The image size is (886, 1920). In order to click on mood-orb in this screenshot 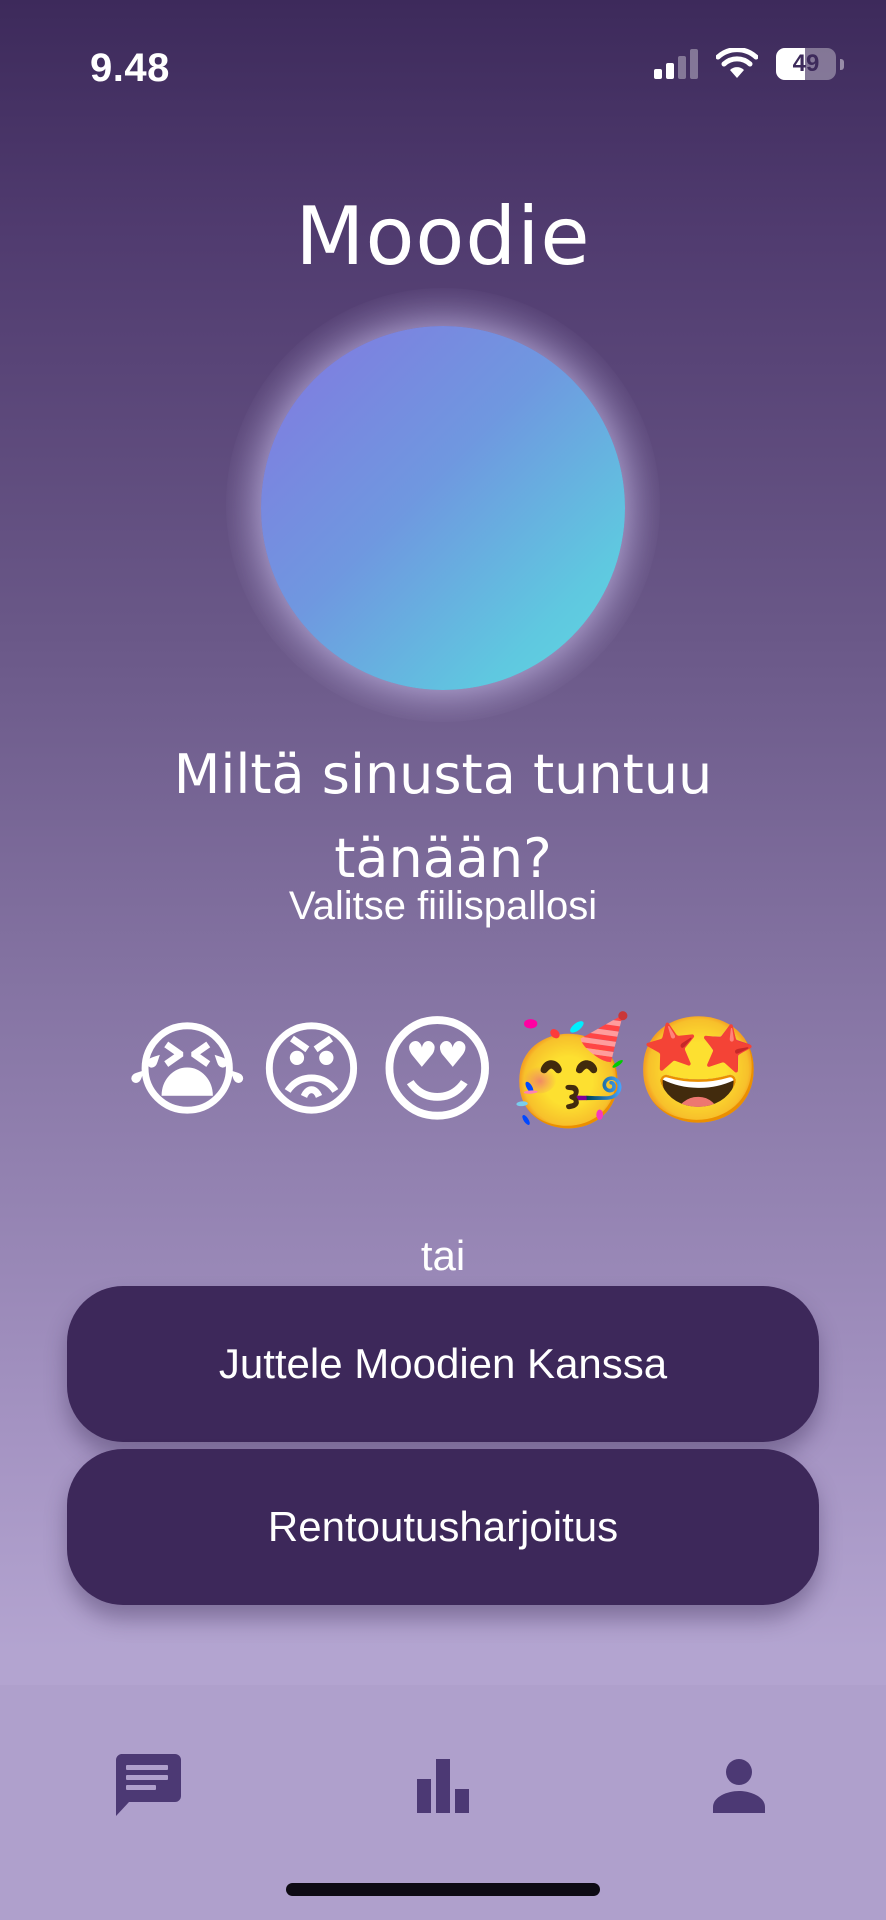, I will do `click(443, 508)`.